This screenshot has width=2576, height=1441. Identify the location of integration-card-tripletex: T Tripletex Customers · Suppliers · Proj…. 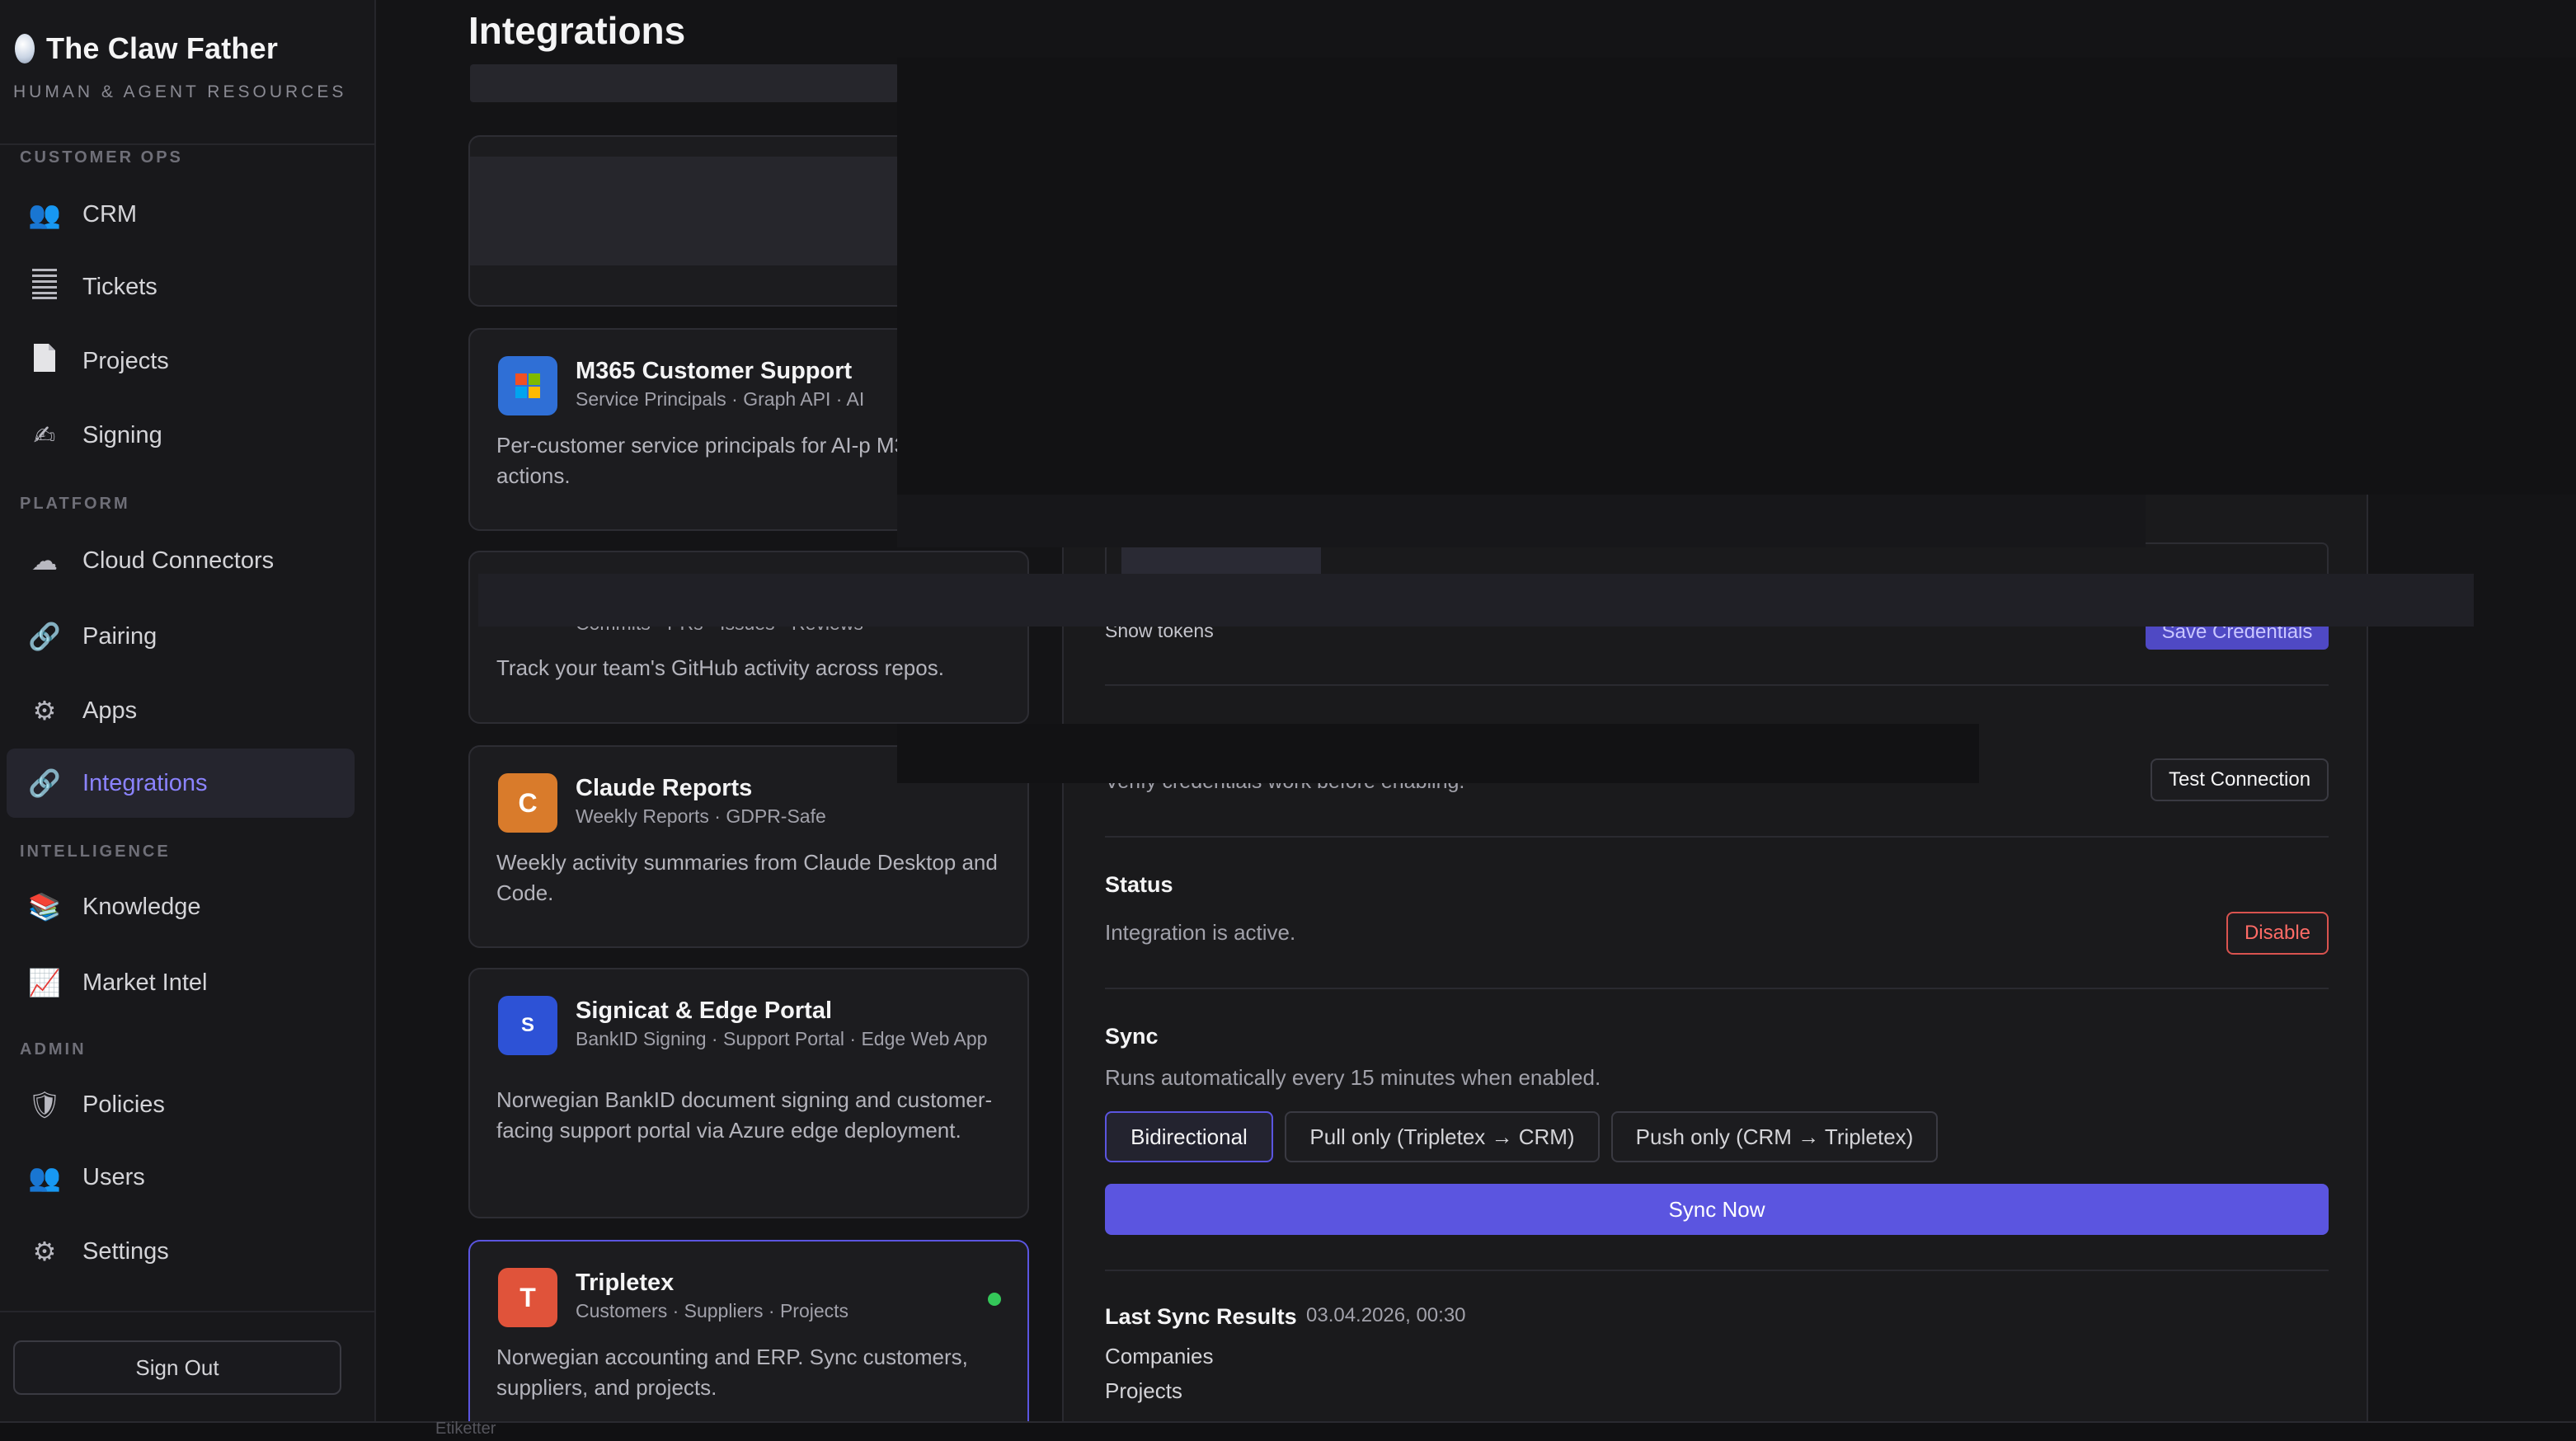
(748, 1332).